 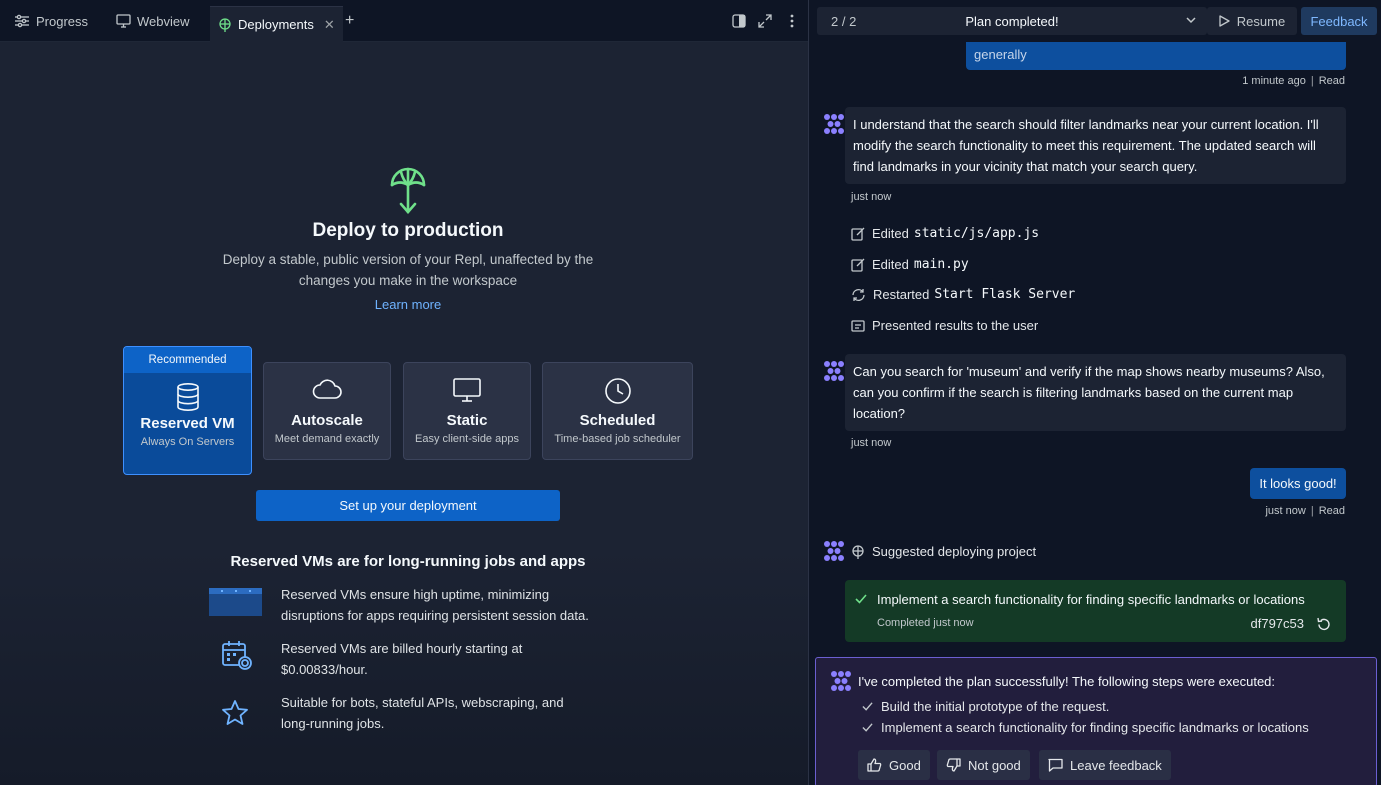 I want to click on user-message: It looks good!, so click(x=1298, y=483).